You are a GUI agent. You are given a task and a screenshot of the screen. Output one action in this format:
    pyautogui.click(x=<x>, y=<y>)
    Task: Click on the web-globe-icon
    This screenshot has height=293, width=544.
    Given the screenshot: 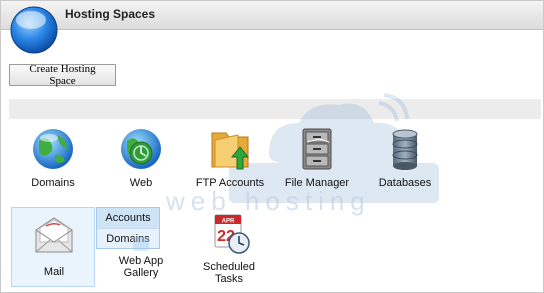 What is the action you would take?
    pyautogui.click(x=141, y=149)
    